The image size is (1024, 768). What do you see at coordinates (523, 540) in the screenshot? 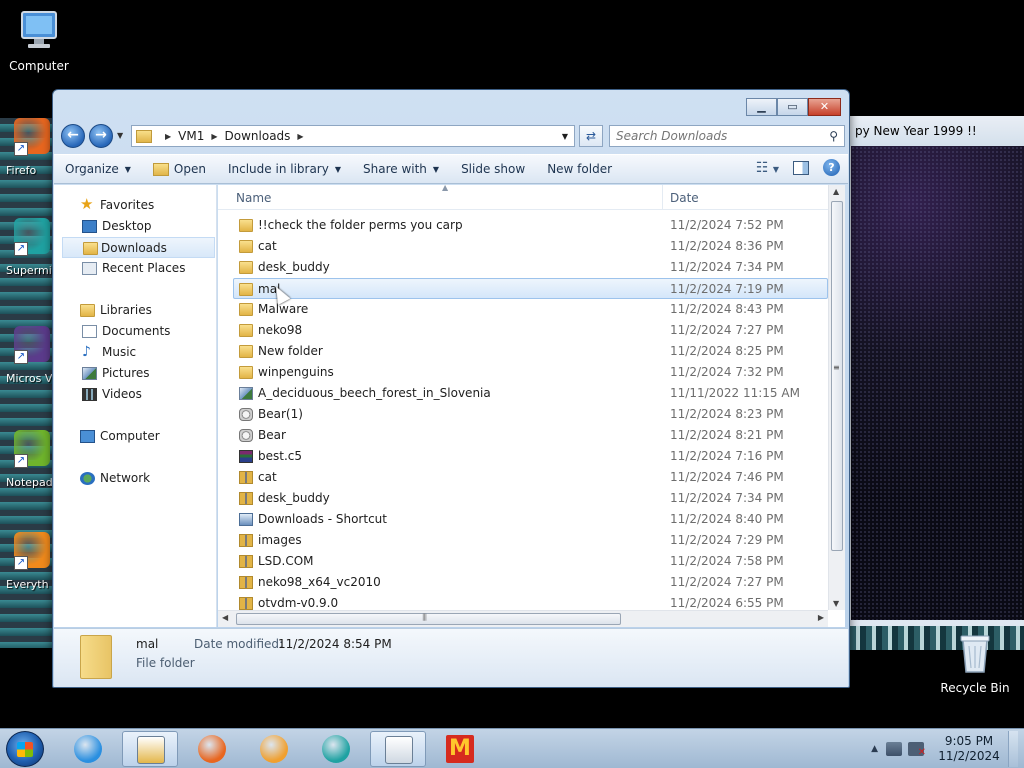
I see `file-row: images 11/2/2024 7:29 PM` at bounding box center [523, 540].